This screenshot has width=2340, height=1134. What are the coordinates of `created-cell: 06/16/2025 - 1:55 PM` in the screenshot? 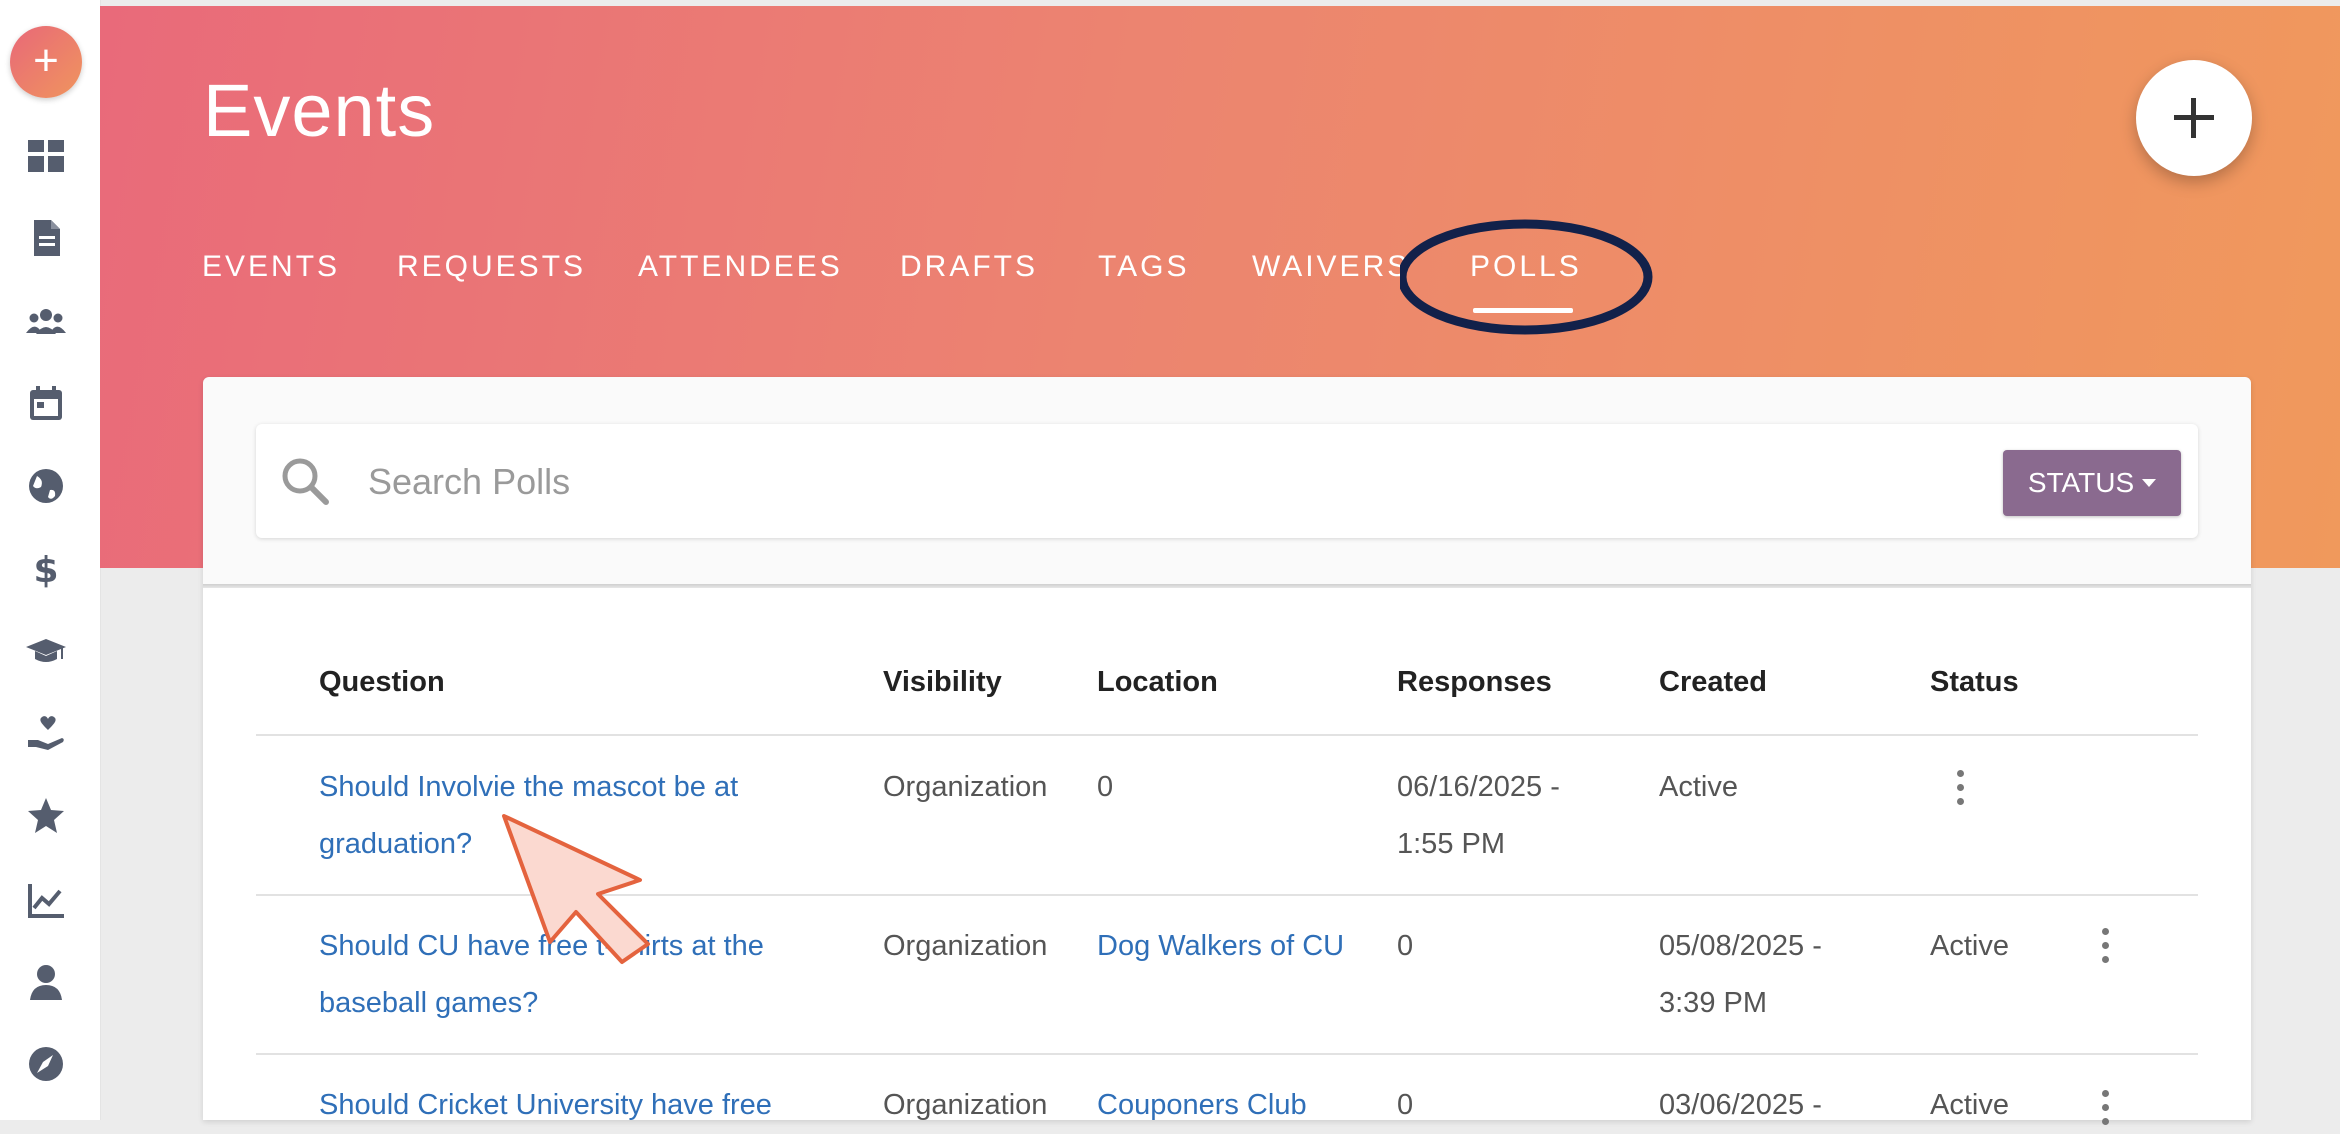 It's located at (1478, 816).